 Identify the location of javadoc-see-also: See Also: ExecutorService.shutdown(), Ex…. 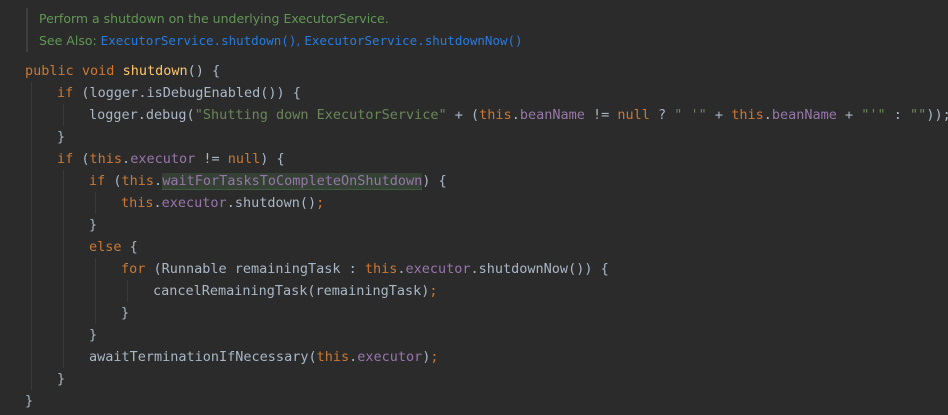
(489, 41).